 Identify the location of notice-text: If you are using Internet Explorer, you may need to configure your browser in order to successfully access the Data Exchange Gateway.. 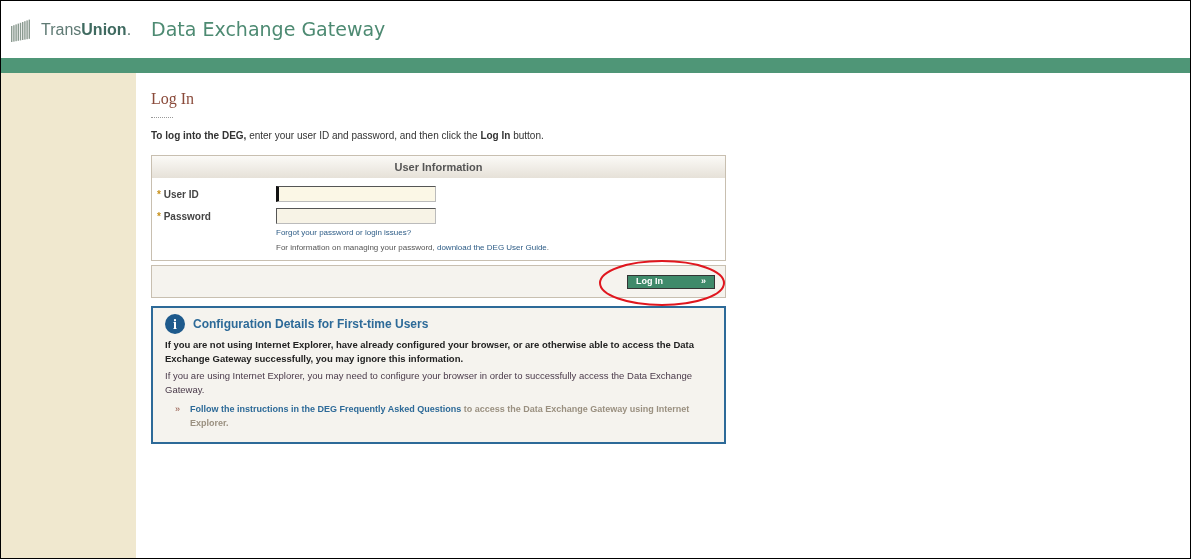
(429, 383).